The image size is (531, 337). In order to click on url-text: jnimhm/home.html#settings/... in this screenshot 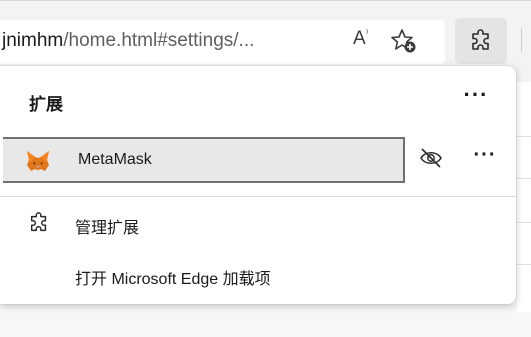, I will do `click(128, 41)`.